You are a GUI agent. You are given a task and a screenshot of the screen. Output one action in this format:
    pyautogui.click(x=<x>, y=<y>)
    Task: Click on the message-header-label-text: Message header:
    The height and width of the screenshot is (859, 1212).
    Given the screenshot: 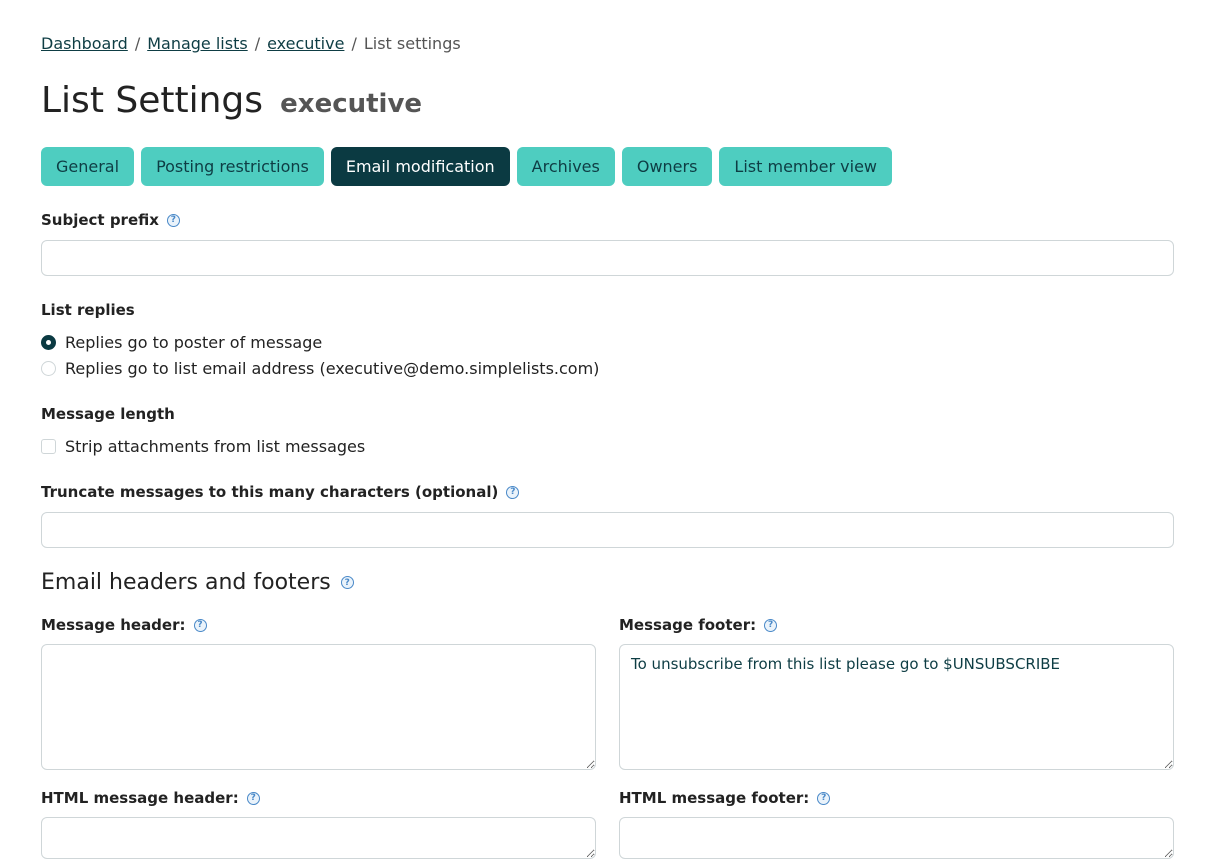 What is the action you would take?
    pyautogui.click(x=113, y=625)
    